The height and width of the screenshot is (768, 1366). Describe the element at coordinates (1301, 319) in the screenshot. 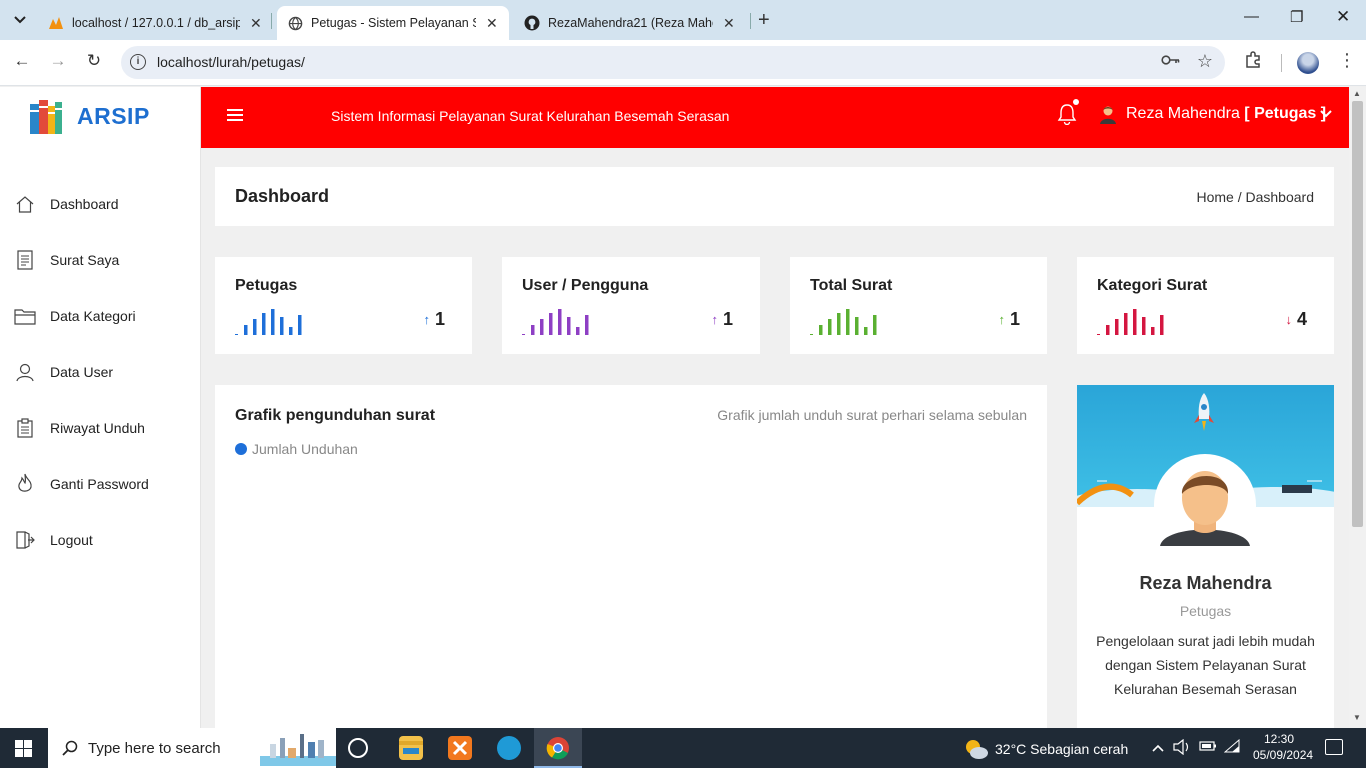

I see `stat-value: 4` at that location.